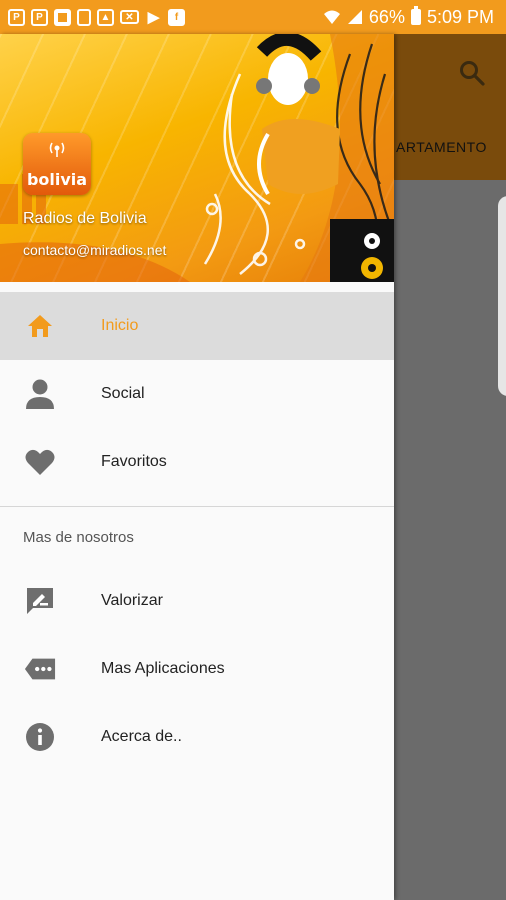 Image resolution: width=506 pixels, height=900 pixels. What do you see at coordinates (40, 737) in the screenshot?
I see `info-icon` at bounding box center [40, 737].